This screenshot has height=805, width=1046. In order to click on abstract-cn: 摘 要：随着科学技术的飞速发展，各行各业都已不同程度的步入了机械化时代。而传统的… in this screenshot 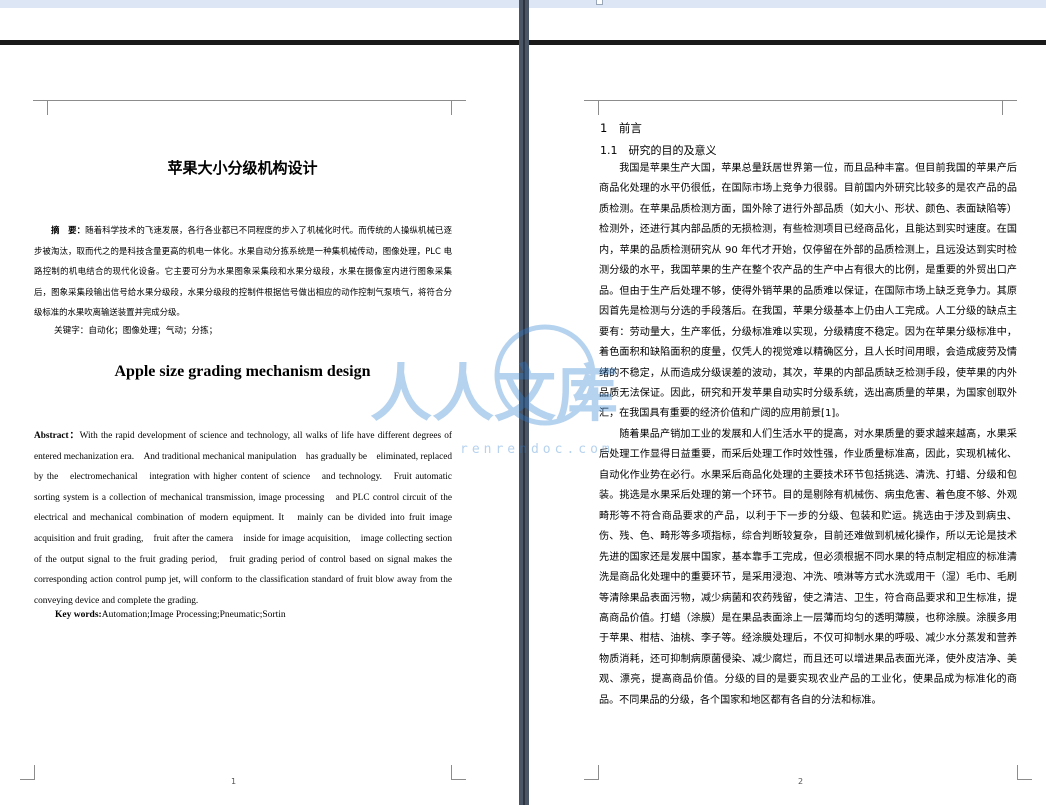, I will do `click(243, 271)`.